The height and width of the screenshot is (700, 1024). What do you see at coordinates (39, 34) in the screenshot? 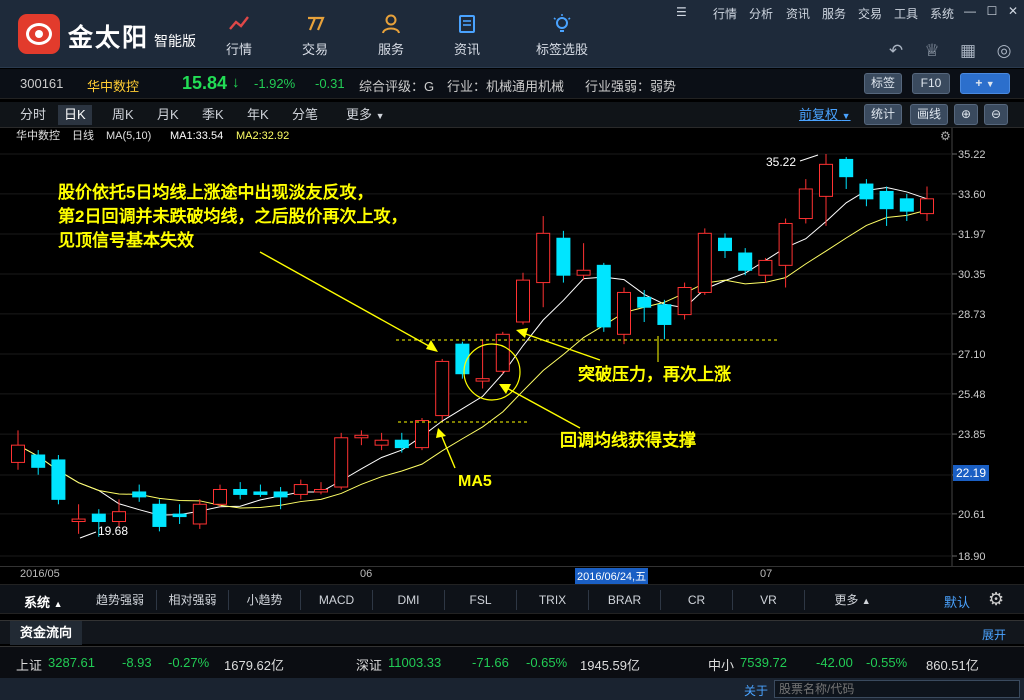
I see `logo-icon` at bounding box center [39, 34].